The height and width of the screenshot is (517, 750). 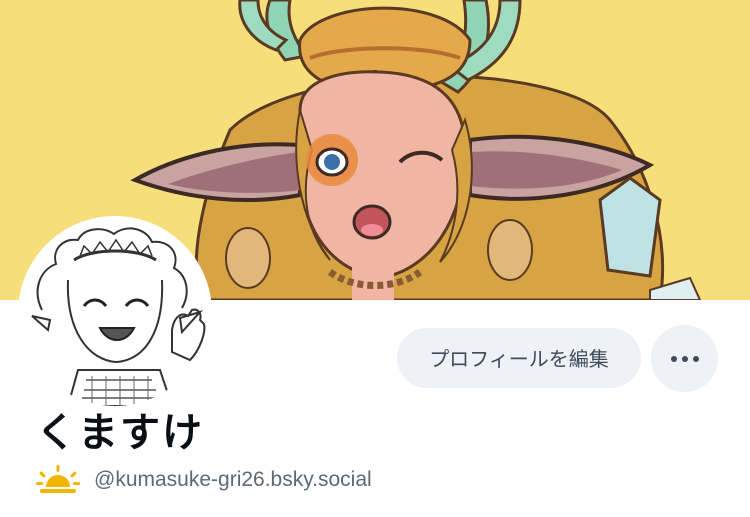 What do you see at coordinates (673, 358) in the screenshot?
I see `more-dots-icon` at bounding box center [673, 358].